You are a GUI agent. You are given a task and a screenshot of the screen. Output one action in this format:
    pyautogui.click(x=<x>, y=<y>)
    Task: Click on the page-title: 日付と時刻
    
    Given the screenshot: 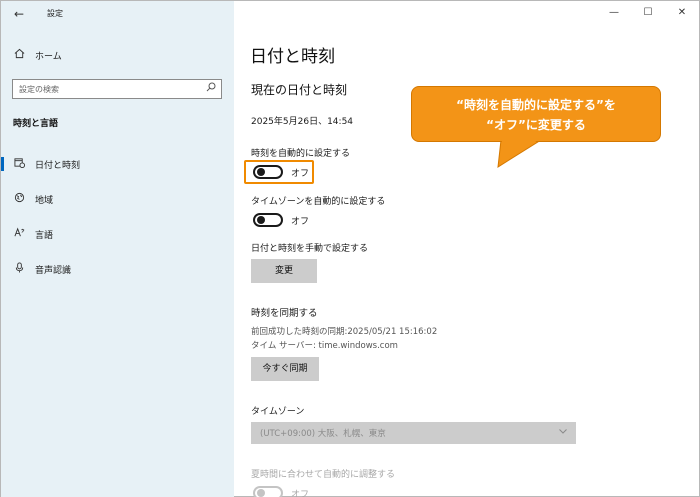 What is the action you would take?
    pyautogui.click(x=292, y=57)
    